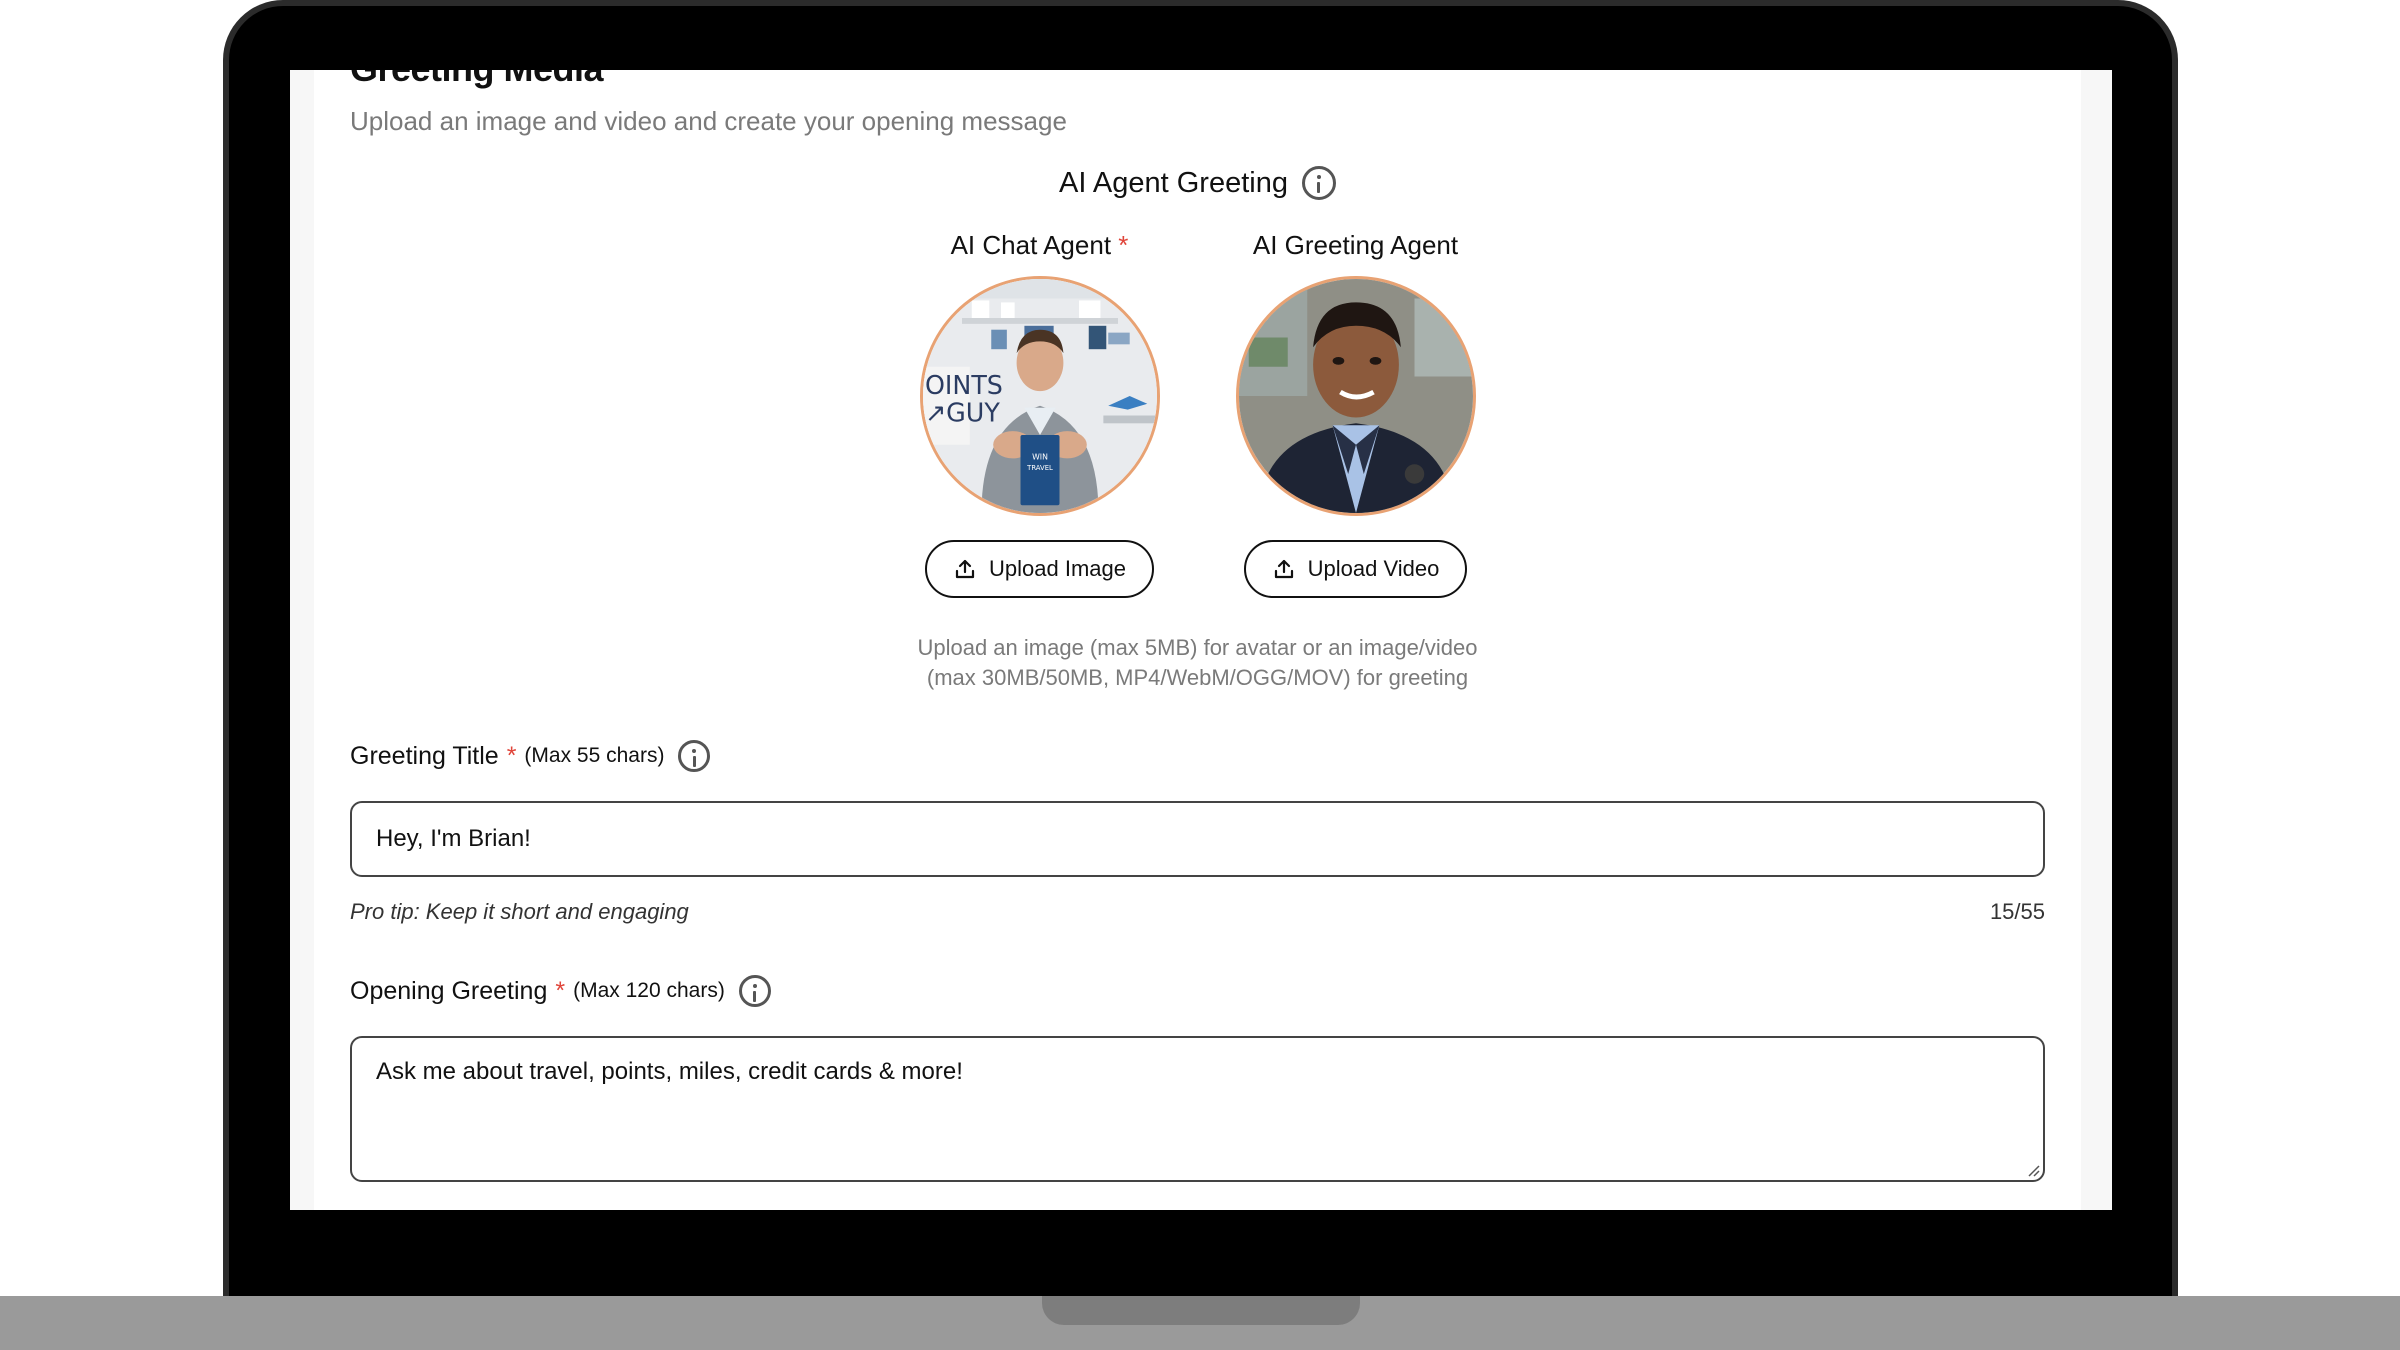  What do you see at coordinates (1197, 839) in the screenshot?
I see `greeting-title-input: Hey, I'm Brian!` at bounding box center [1197, 839].